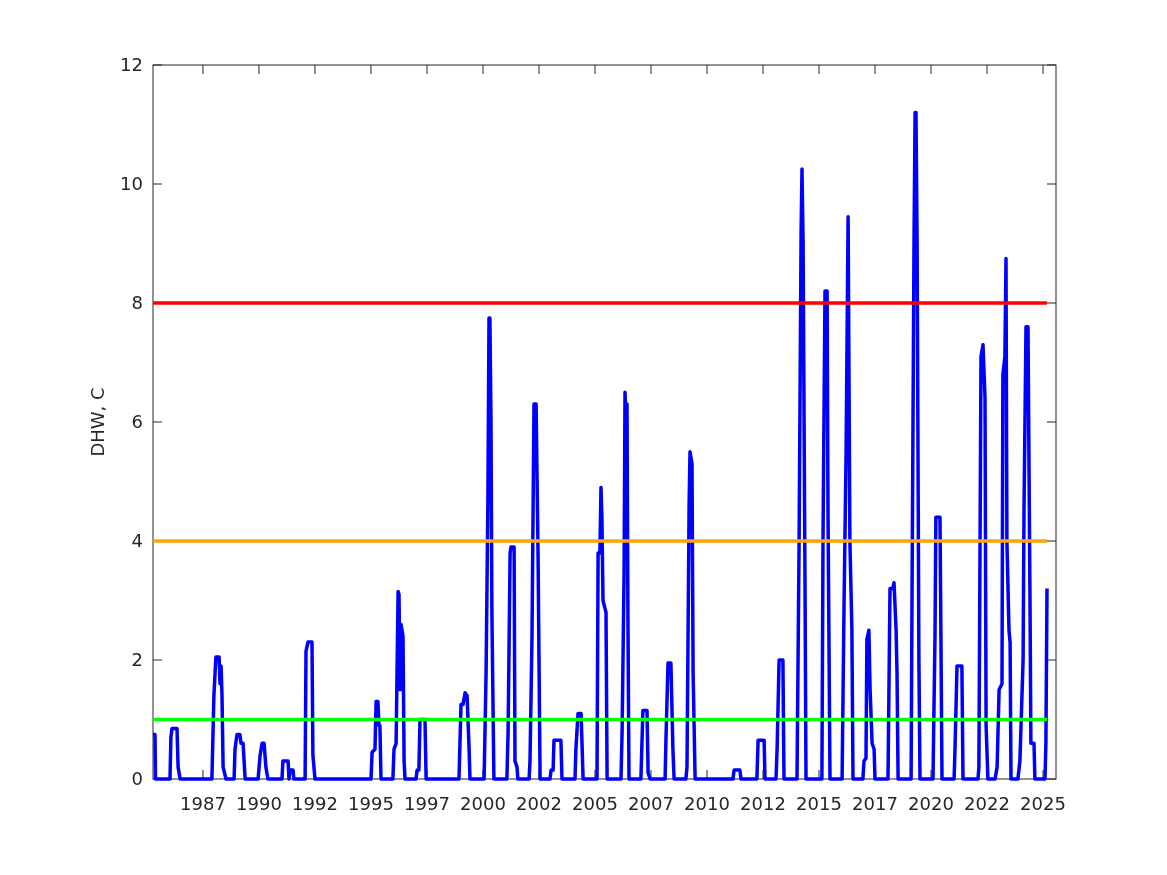 The height and width of the screenshot is (875, 1167). What do you see at coordinates (819, 803) in the screenshot?
I see `x-tick-label: 2015` at bounding box center [819, 803].